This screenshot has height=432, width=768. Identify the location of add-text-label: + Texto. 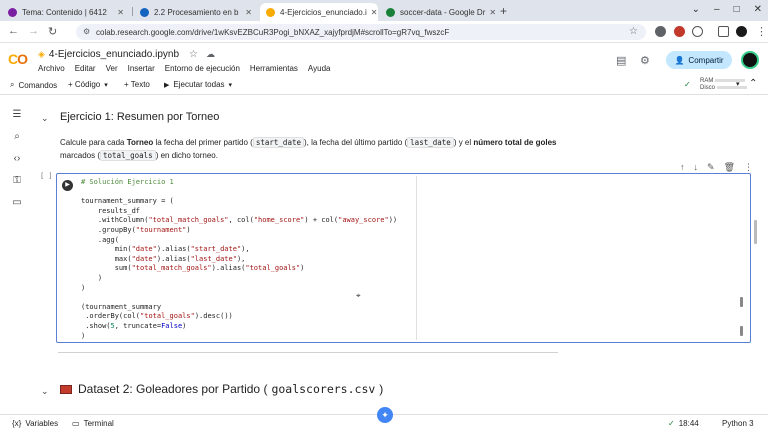
(137, 84).